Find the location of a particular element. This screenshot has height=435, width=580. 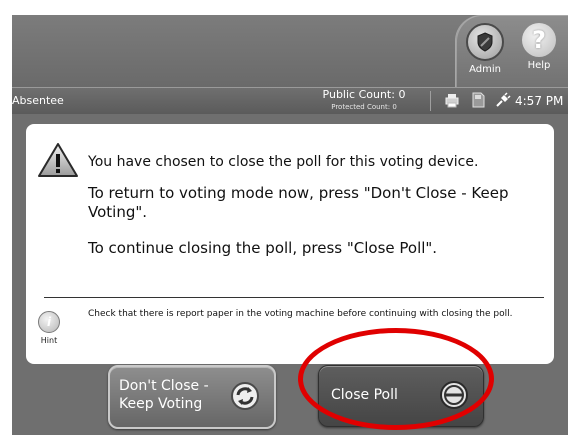

top-tab-cluster: Admin ? Help is located at coordinates (511, 51).